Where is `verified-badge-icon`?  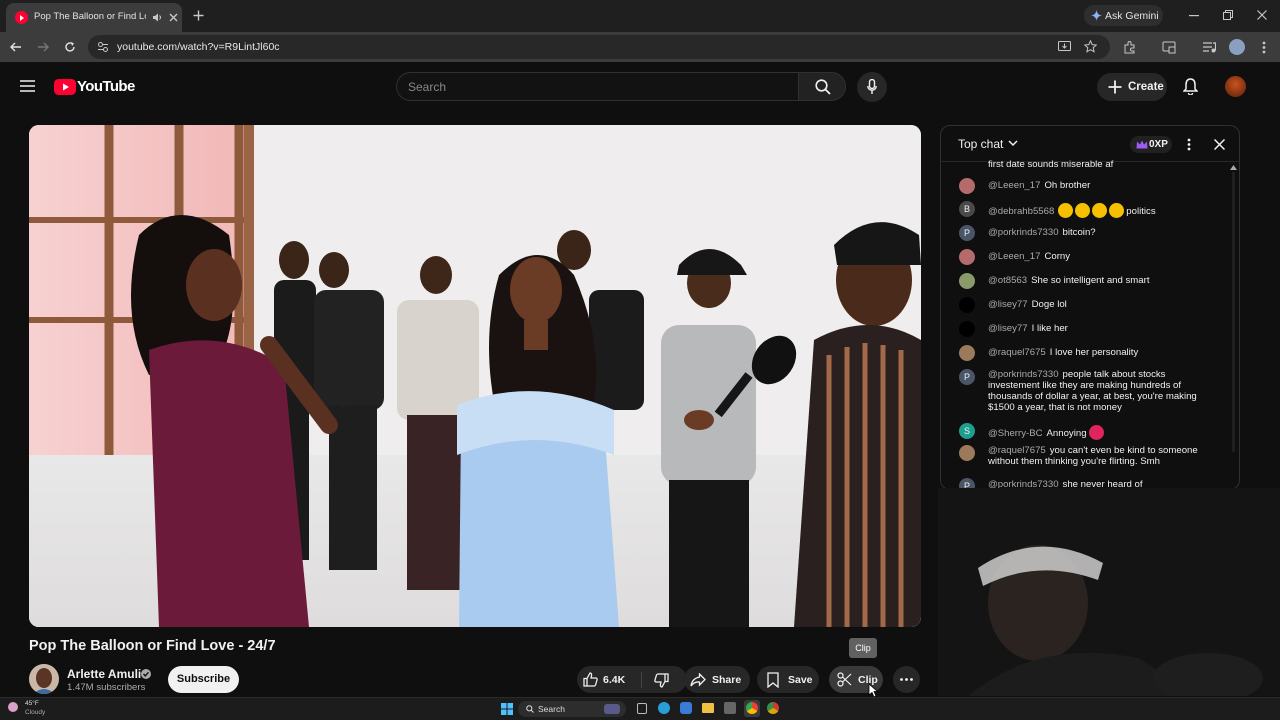 verified-badge-icon is located at coordinates (146, 674).